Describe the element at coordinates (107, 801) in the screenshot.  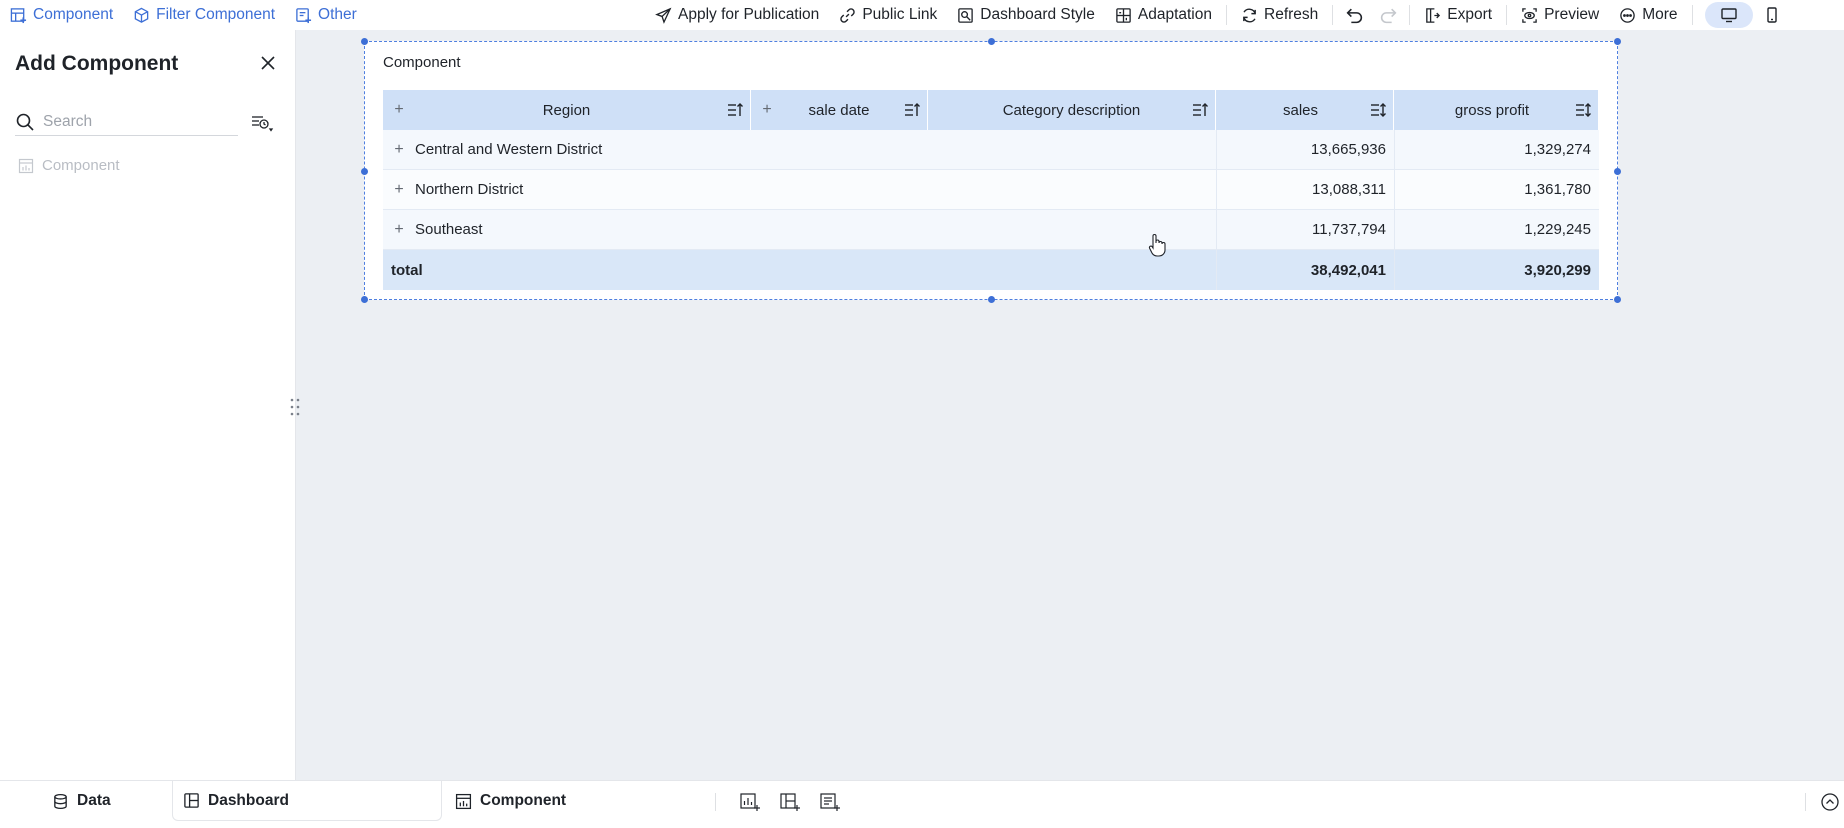
I see `tab-data: Data` at that location.